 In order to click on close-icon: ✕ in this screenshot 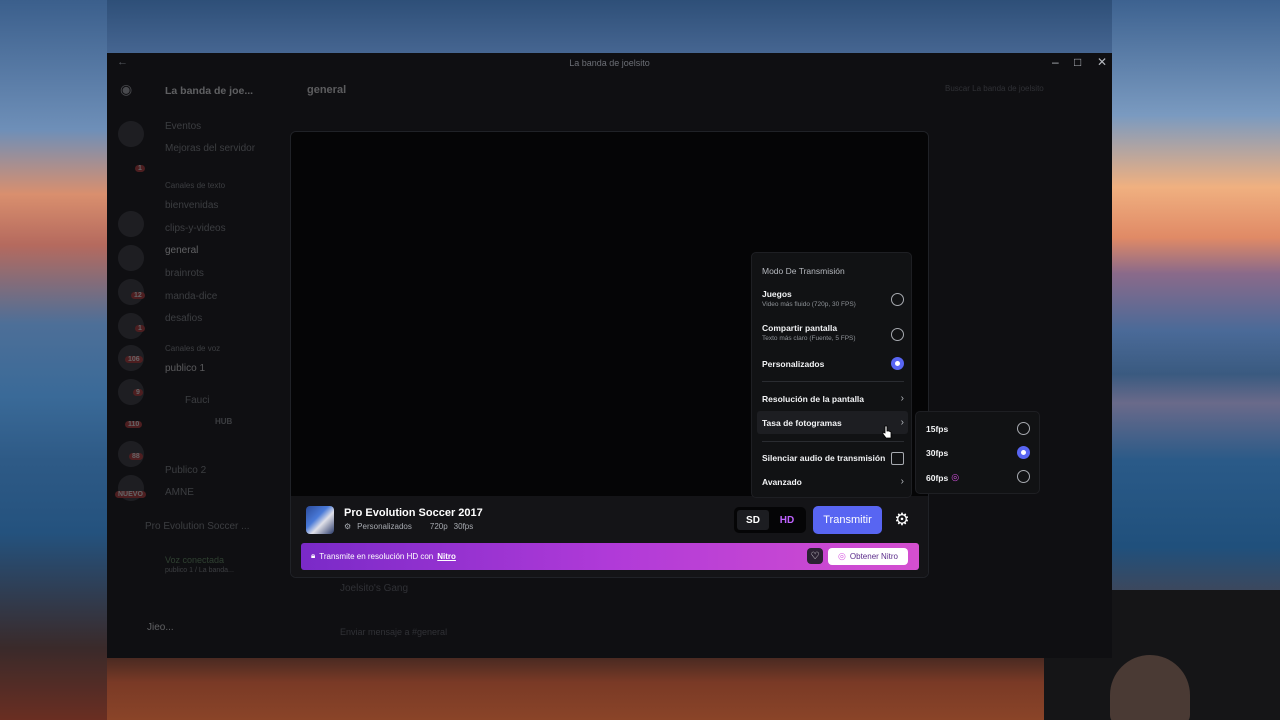, I will do `click(1102, 62)`.